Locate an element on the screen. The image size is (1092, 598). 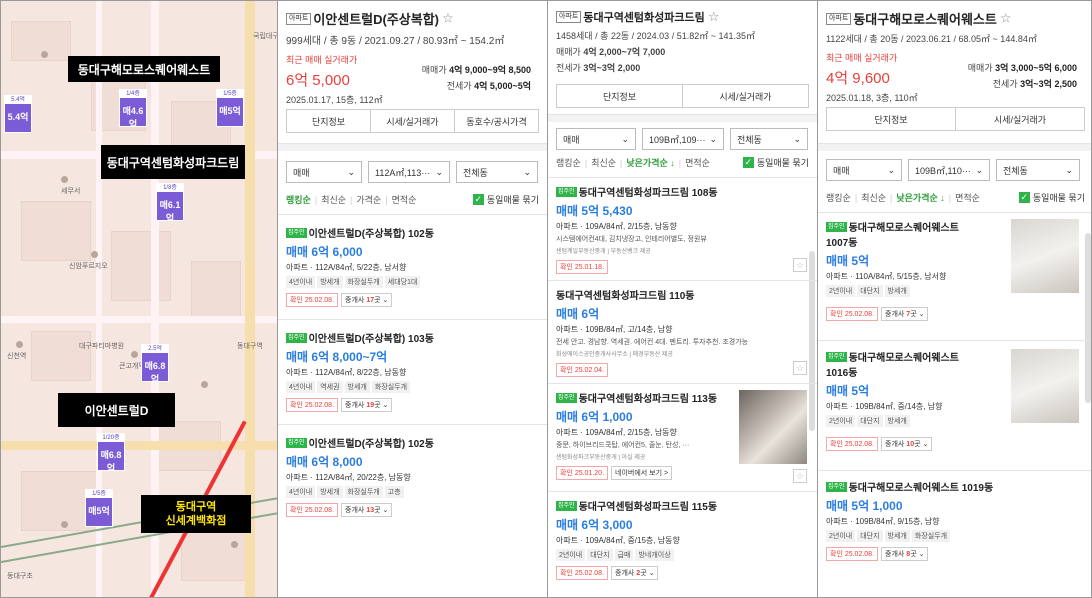
poi-label: 대구파티마병원 is located at coordinates (102, 346).